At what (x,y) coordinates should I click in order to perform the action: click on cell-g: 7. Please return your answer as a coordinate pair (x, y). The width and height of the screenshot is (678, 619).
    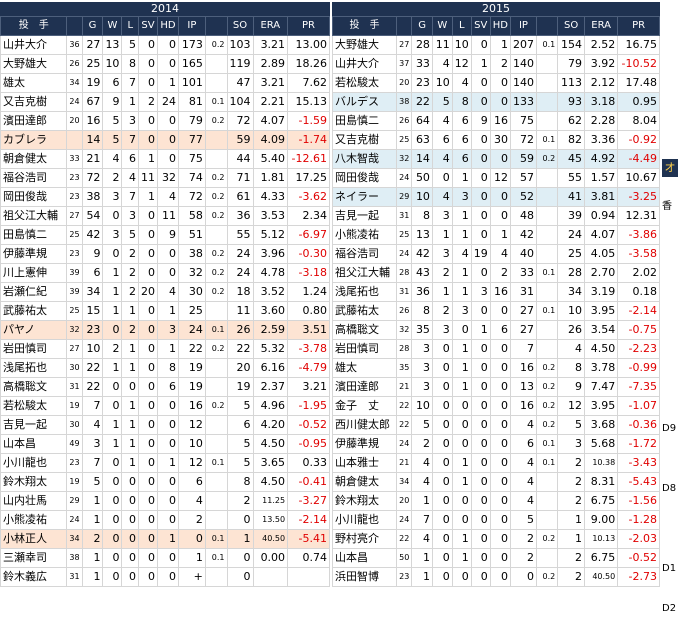
    Looking at the image, I should click on (92, 463).